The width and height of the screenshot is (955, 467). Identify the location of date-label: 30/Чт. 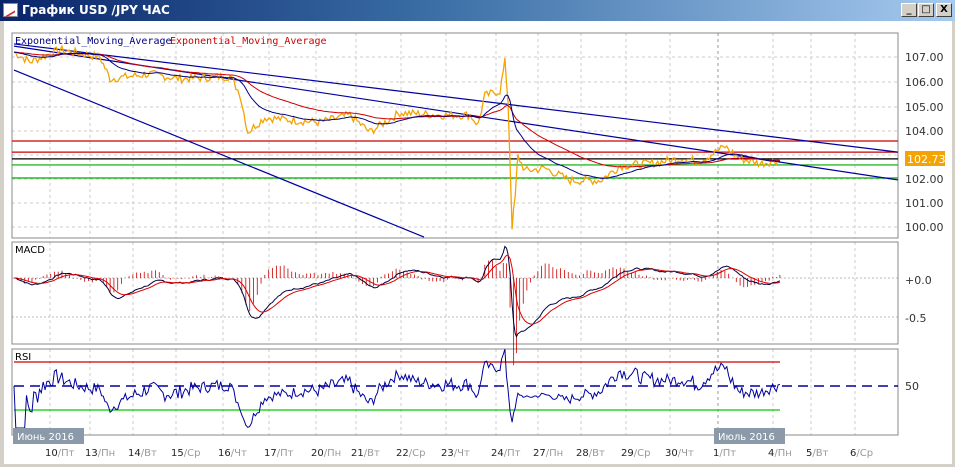
(679, 453).